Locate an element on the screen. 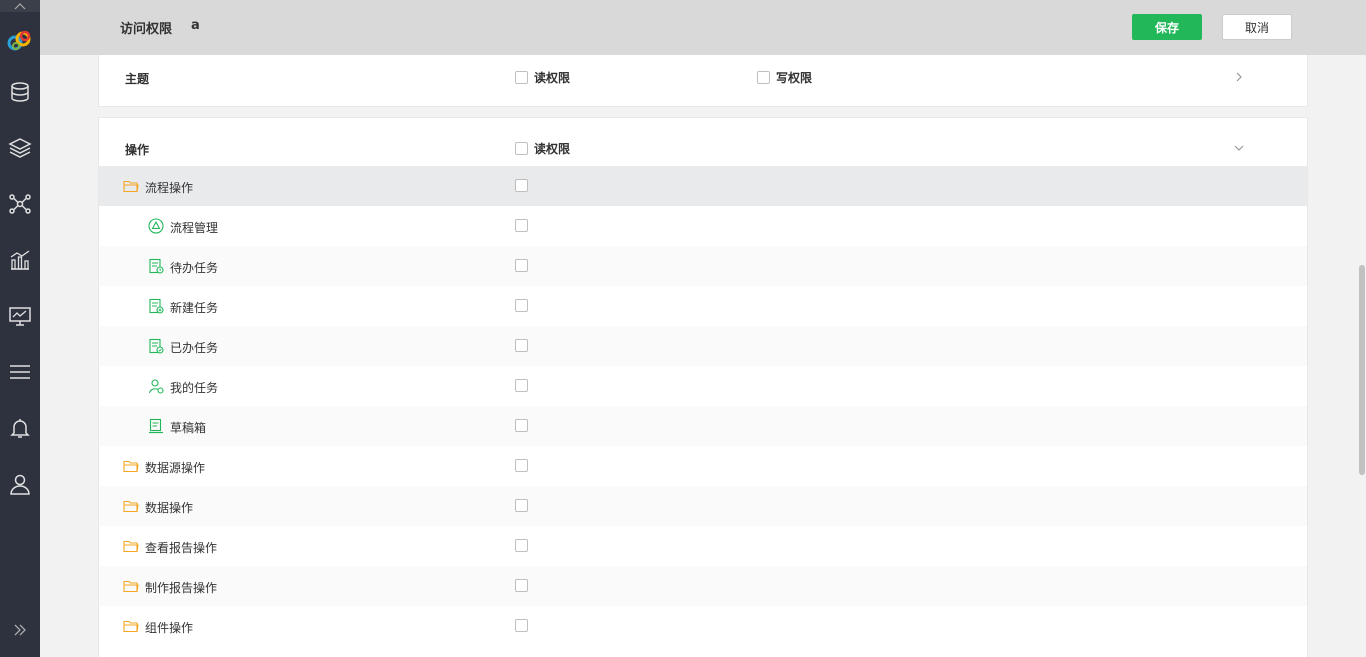 The height and width of the screenshot is (657, 1366). tree-row-group: 数据操作 is located at coordinates (703, 506).